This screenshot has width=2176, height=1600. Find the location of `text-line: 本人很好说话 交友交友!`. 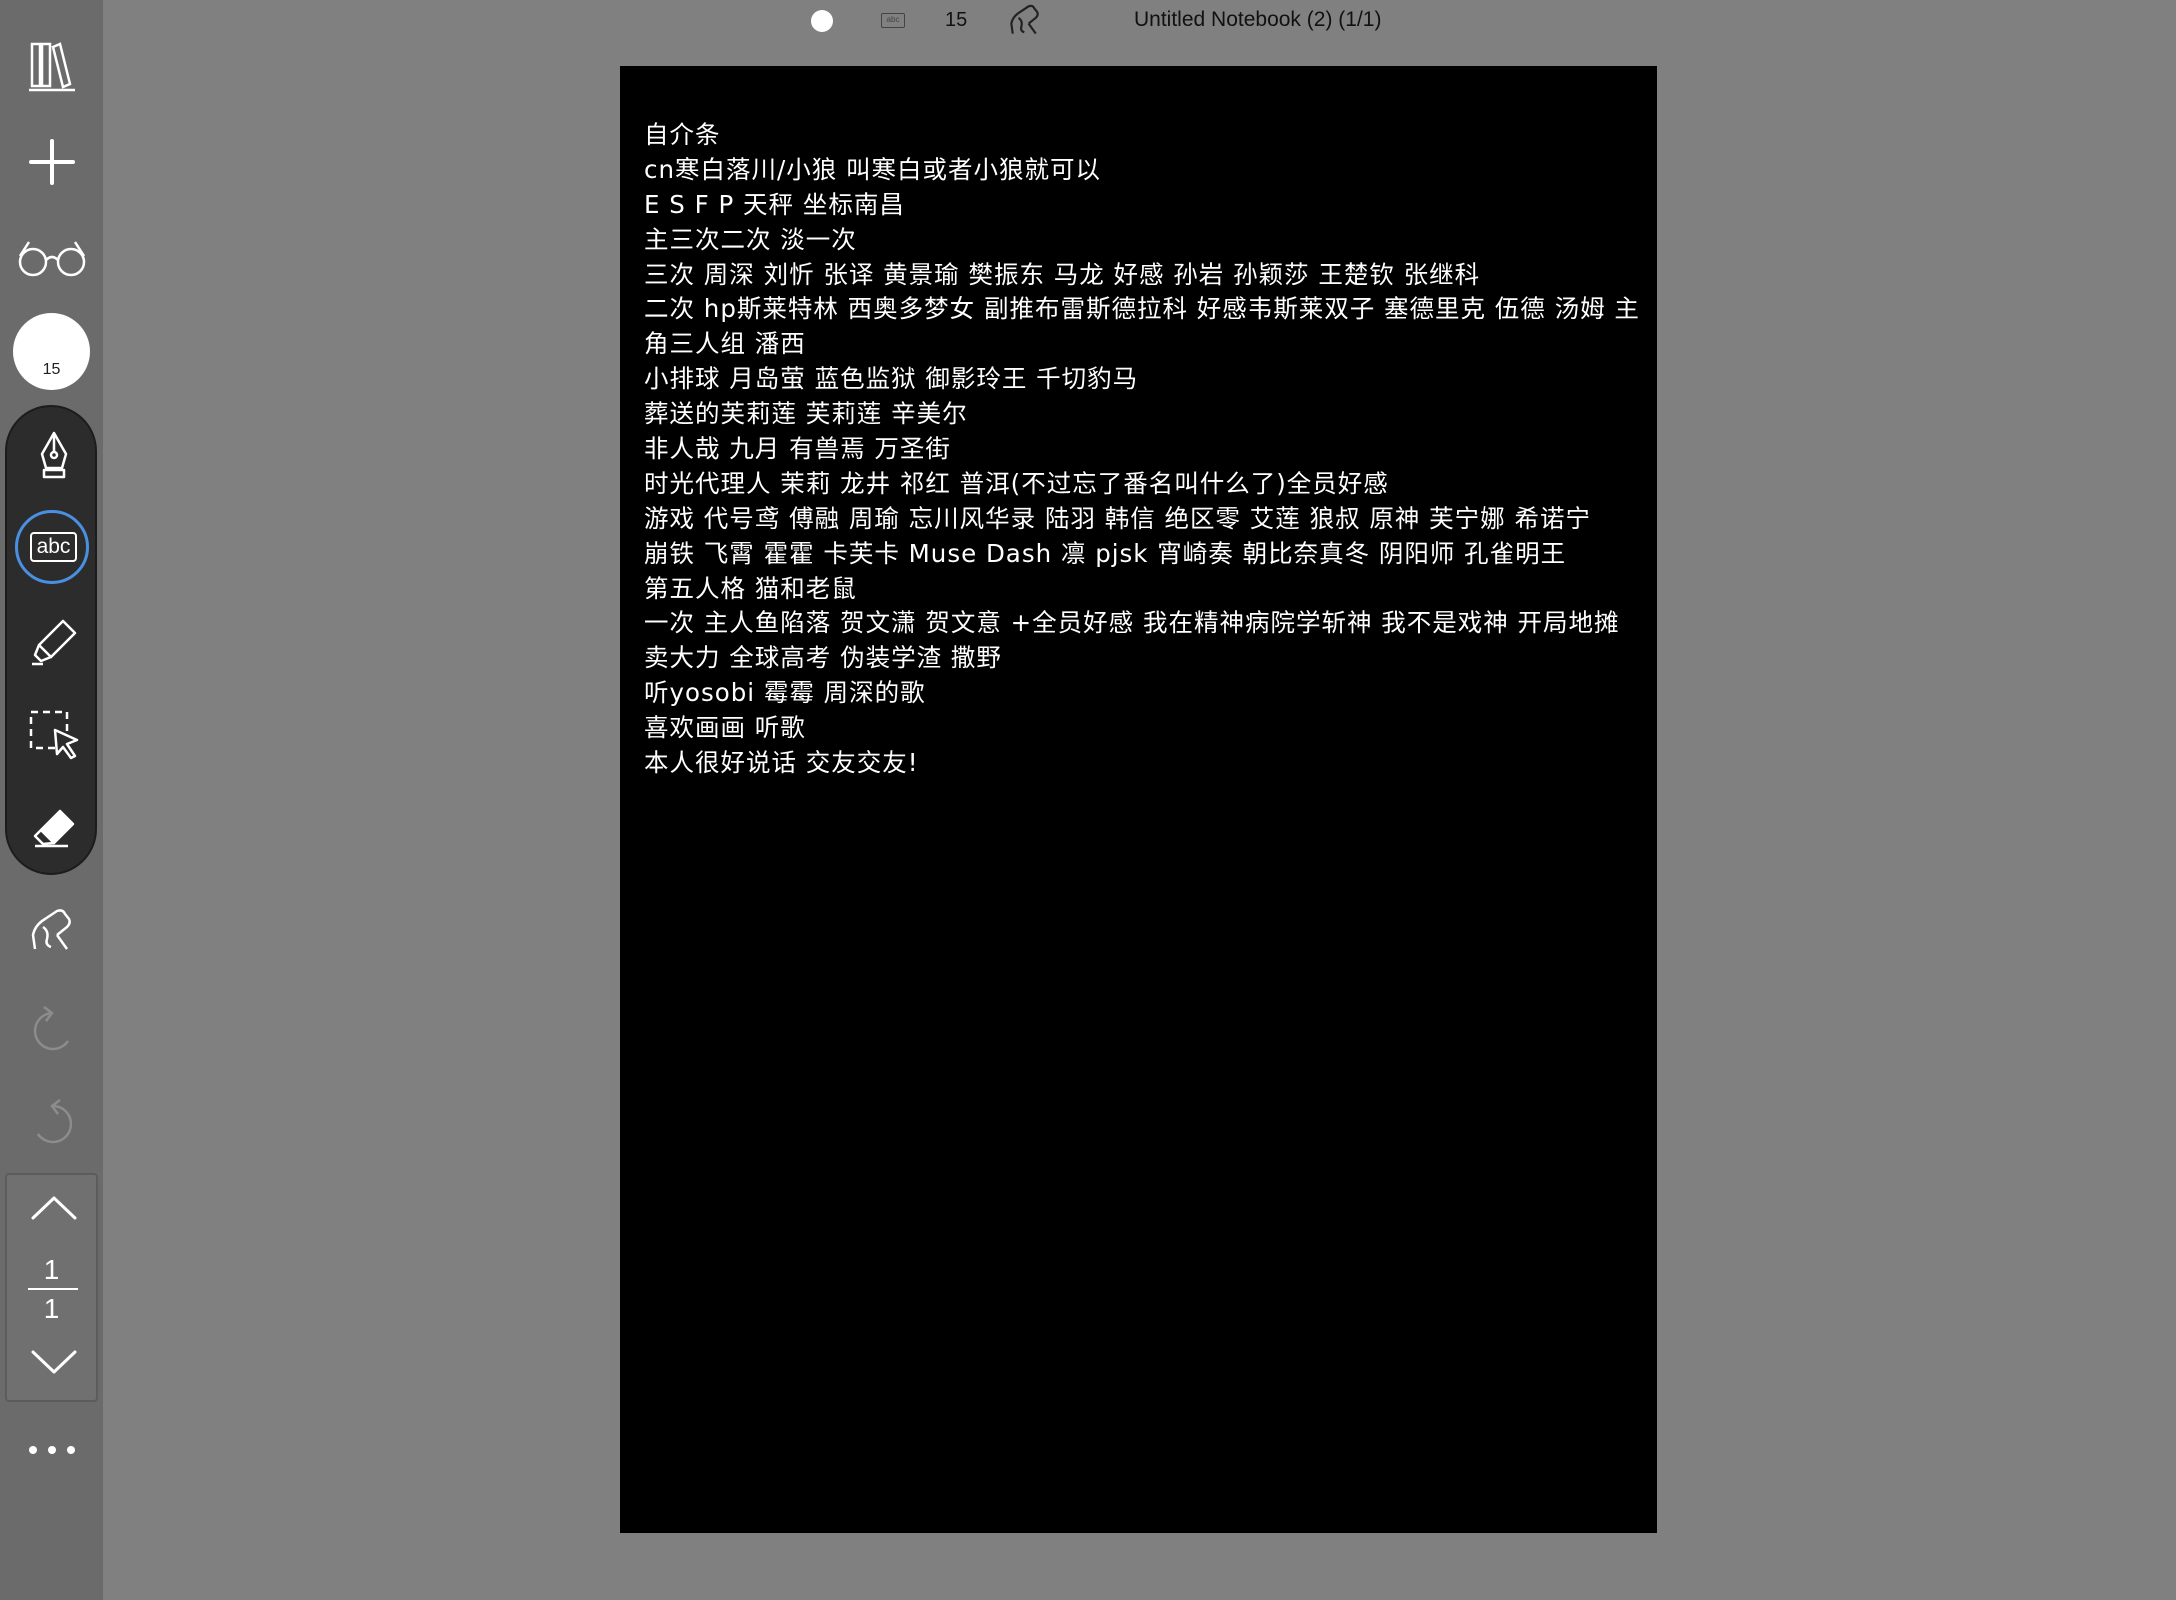

text-line: 本人很好说话 交友交友! is located at coordinates (781, 763).